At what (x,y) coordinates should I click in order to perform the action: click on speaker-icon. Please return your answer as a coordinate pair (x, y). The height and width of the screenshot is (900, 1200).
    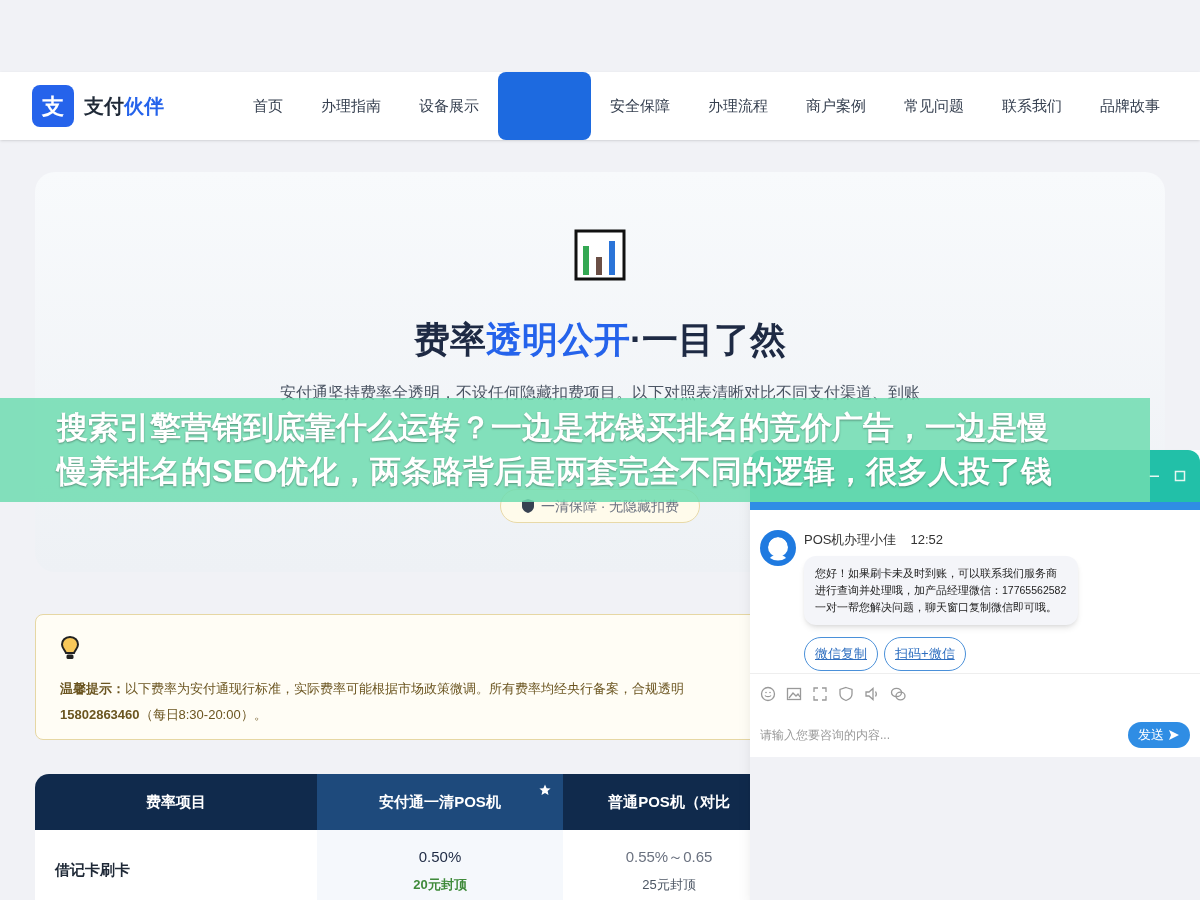
    Looking at the image, I should click on (872, 693).